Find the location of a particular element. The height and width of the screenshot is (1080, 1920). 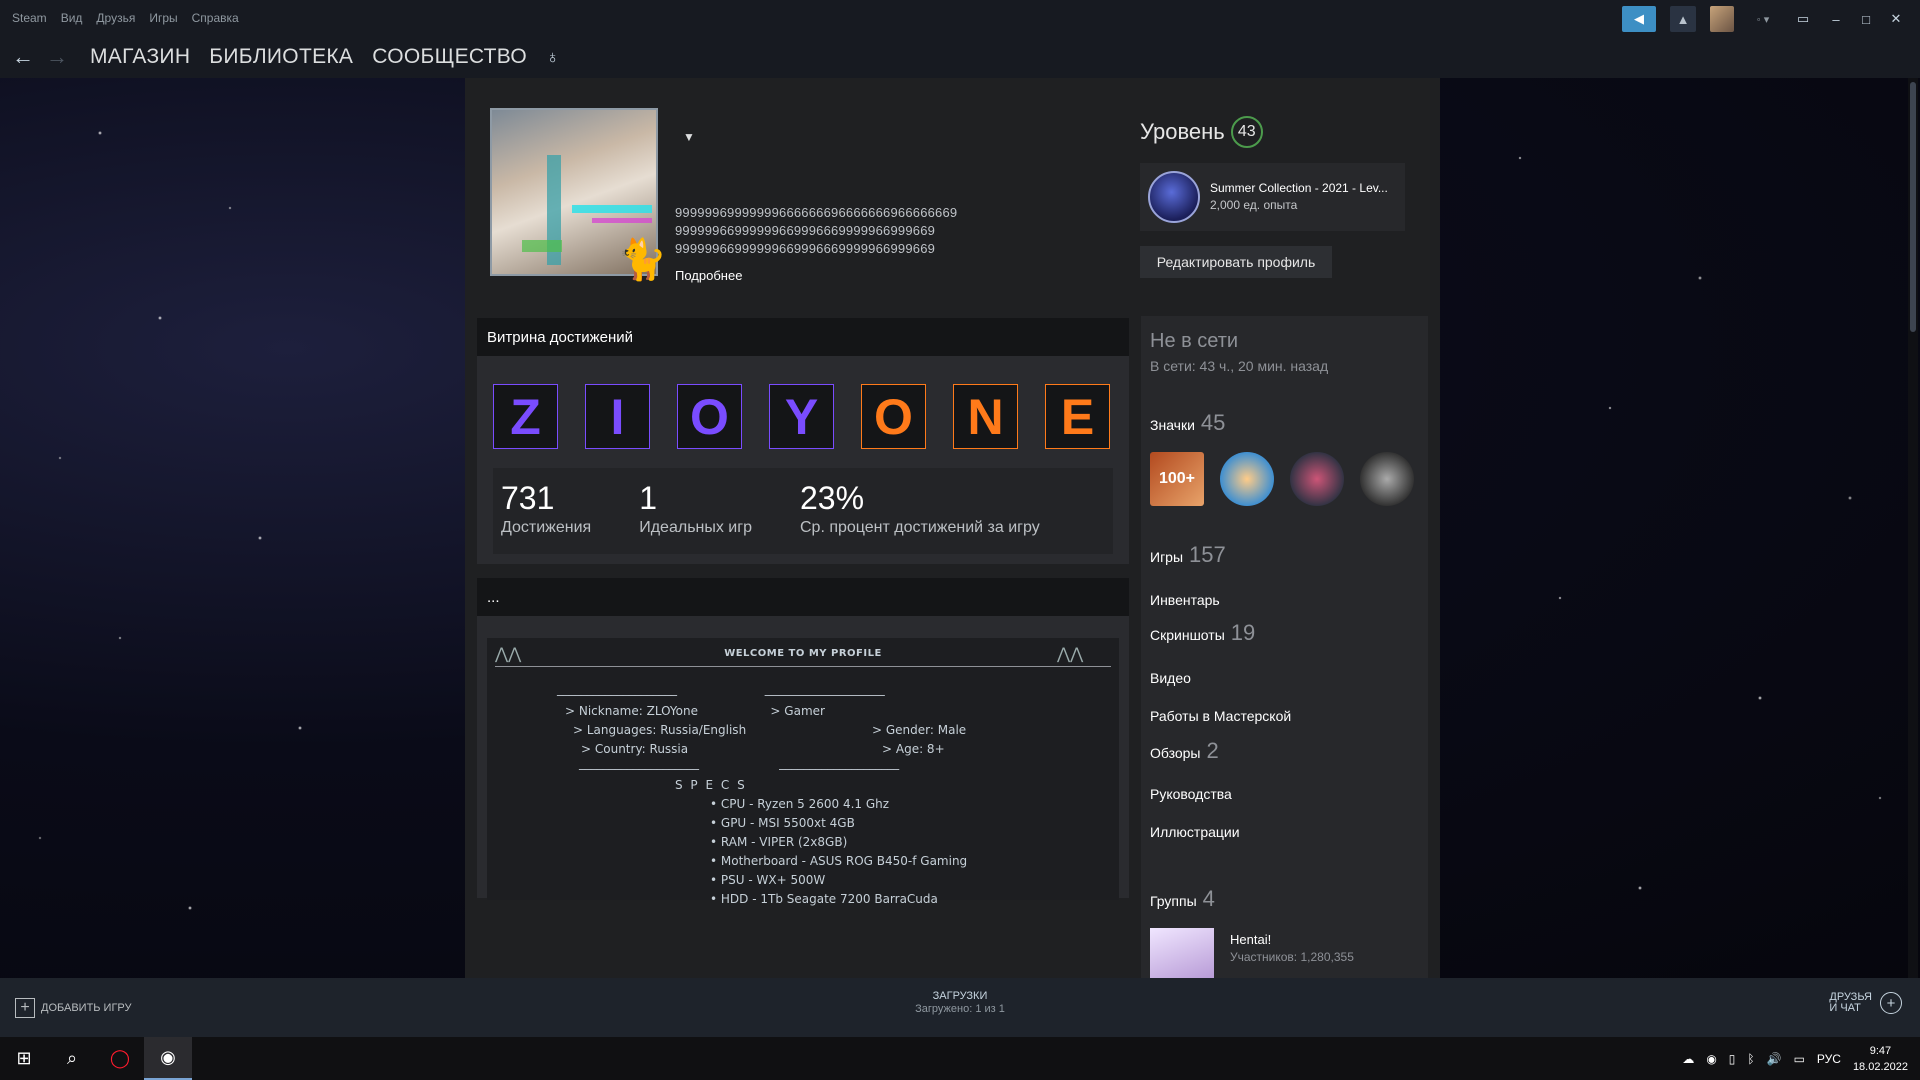

group-name: Hentai! is located at coordinates (1250, 939).